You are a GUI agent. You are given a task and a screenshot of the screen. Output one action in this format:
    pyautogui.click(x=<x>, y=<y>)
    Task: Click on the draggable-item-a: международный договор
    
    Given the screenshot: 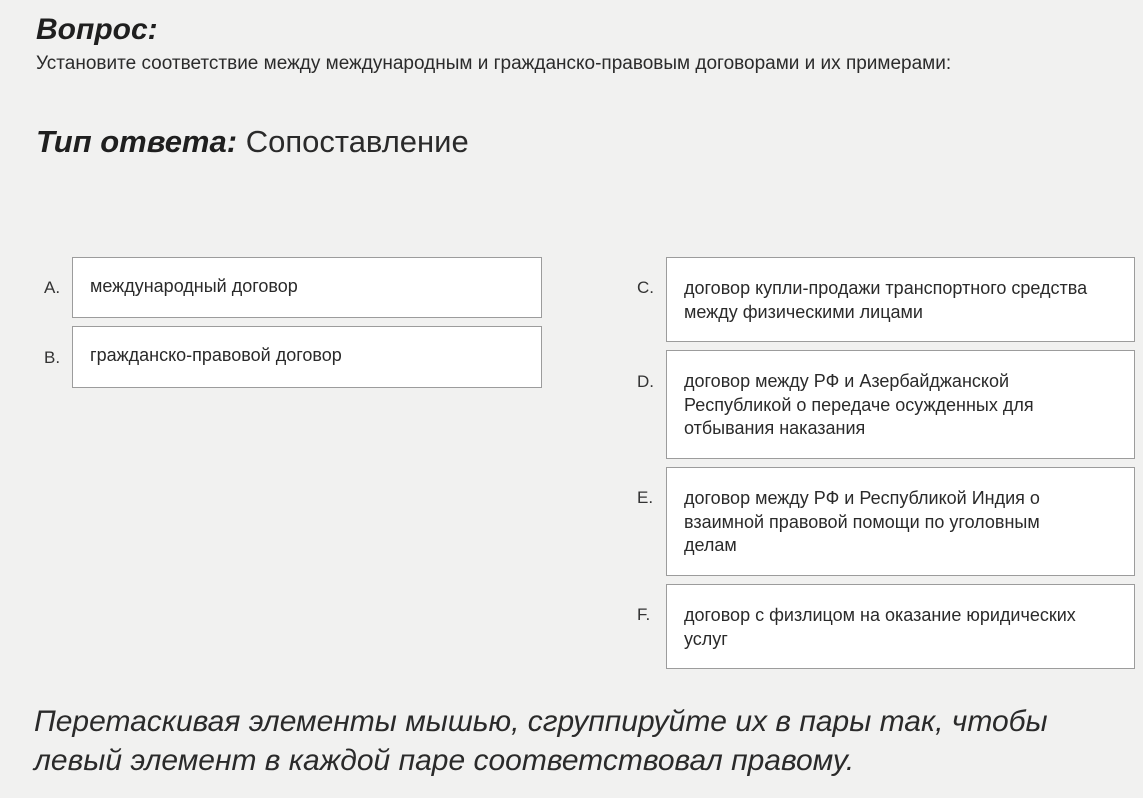 What is the action you would take?
    pyautogui.click(x=307, y=287)
    